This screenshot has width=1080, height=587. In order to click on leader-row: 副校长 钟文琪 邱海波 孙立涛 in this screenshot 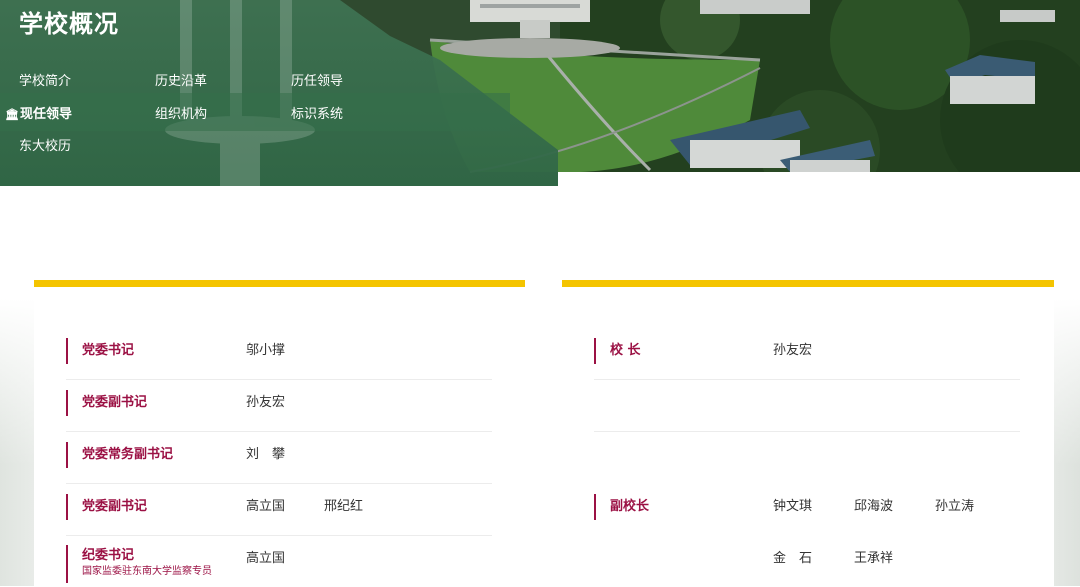, I will do `click(807, 509)`.